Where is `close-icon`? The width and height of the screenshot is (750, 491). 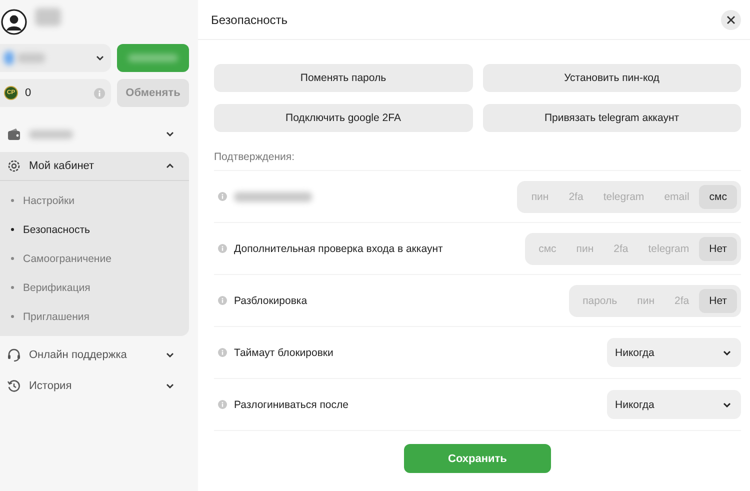 close-icon is located at coordinates (731, 19).